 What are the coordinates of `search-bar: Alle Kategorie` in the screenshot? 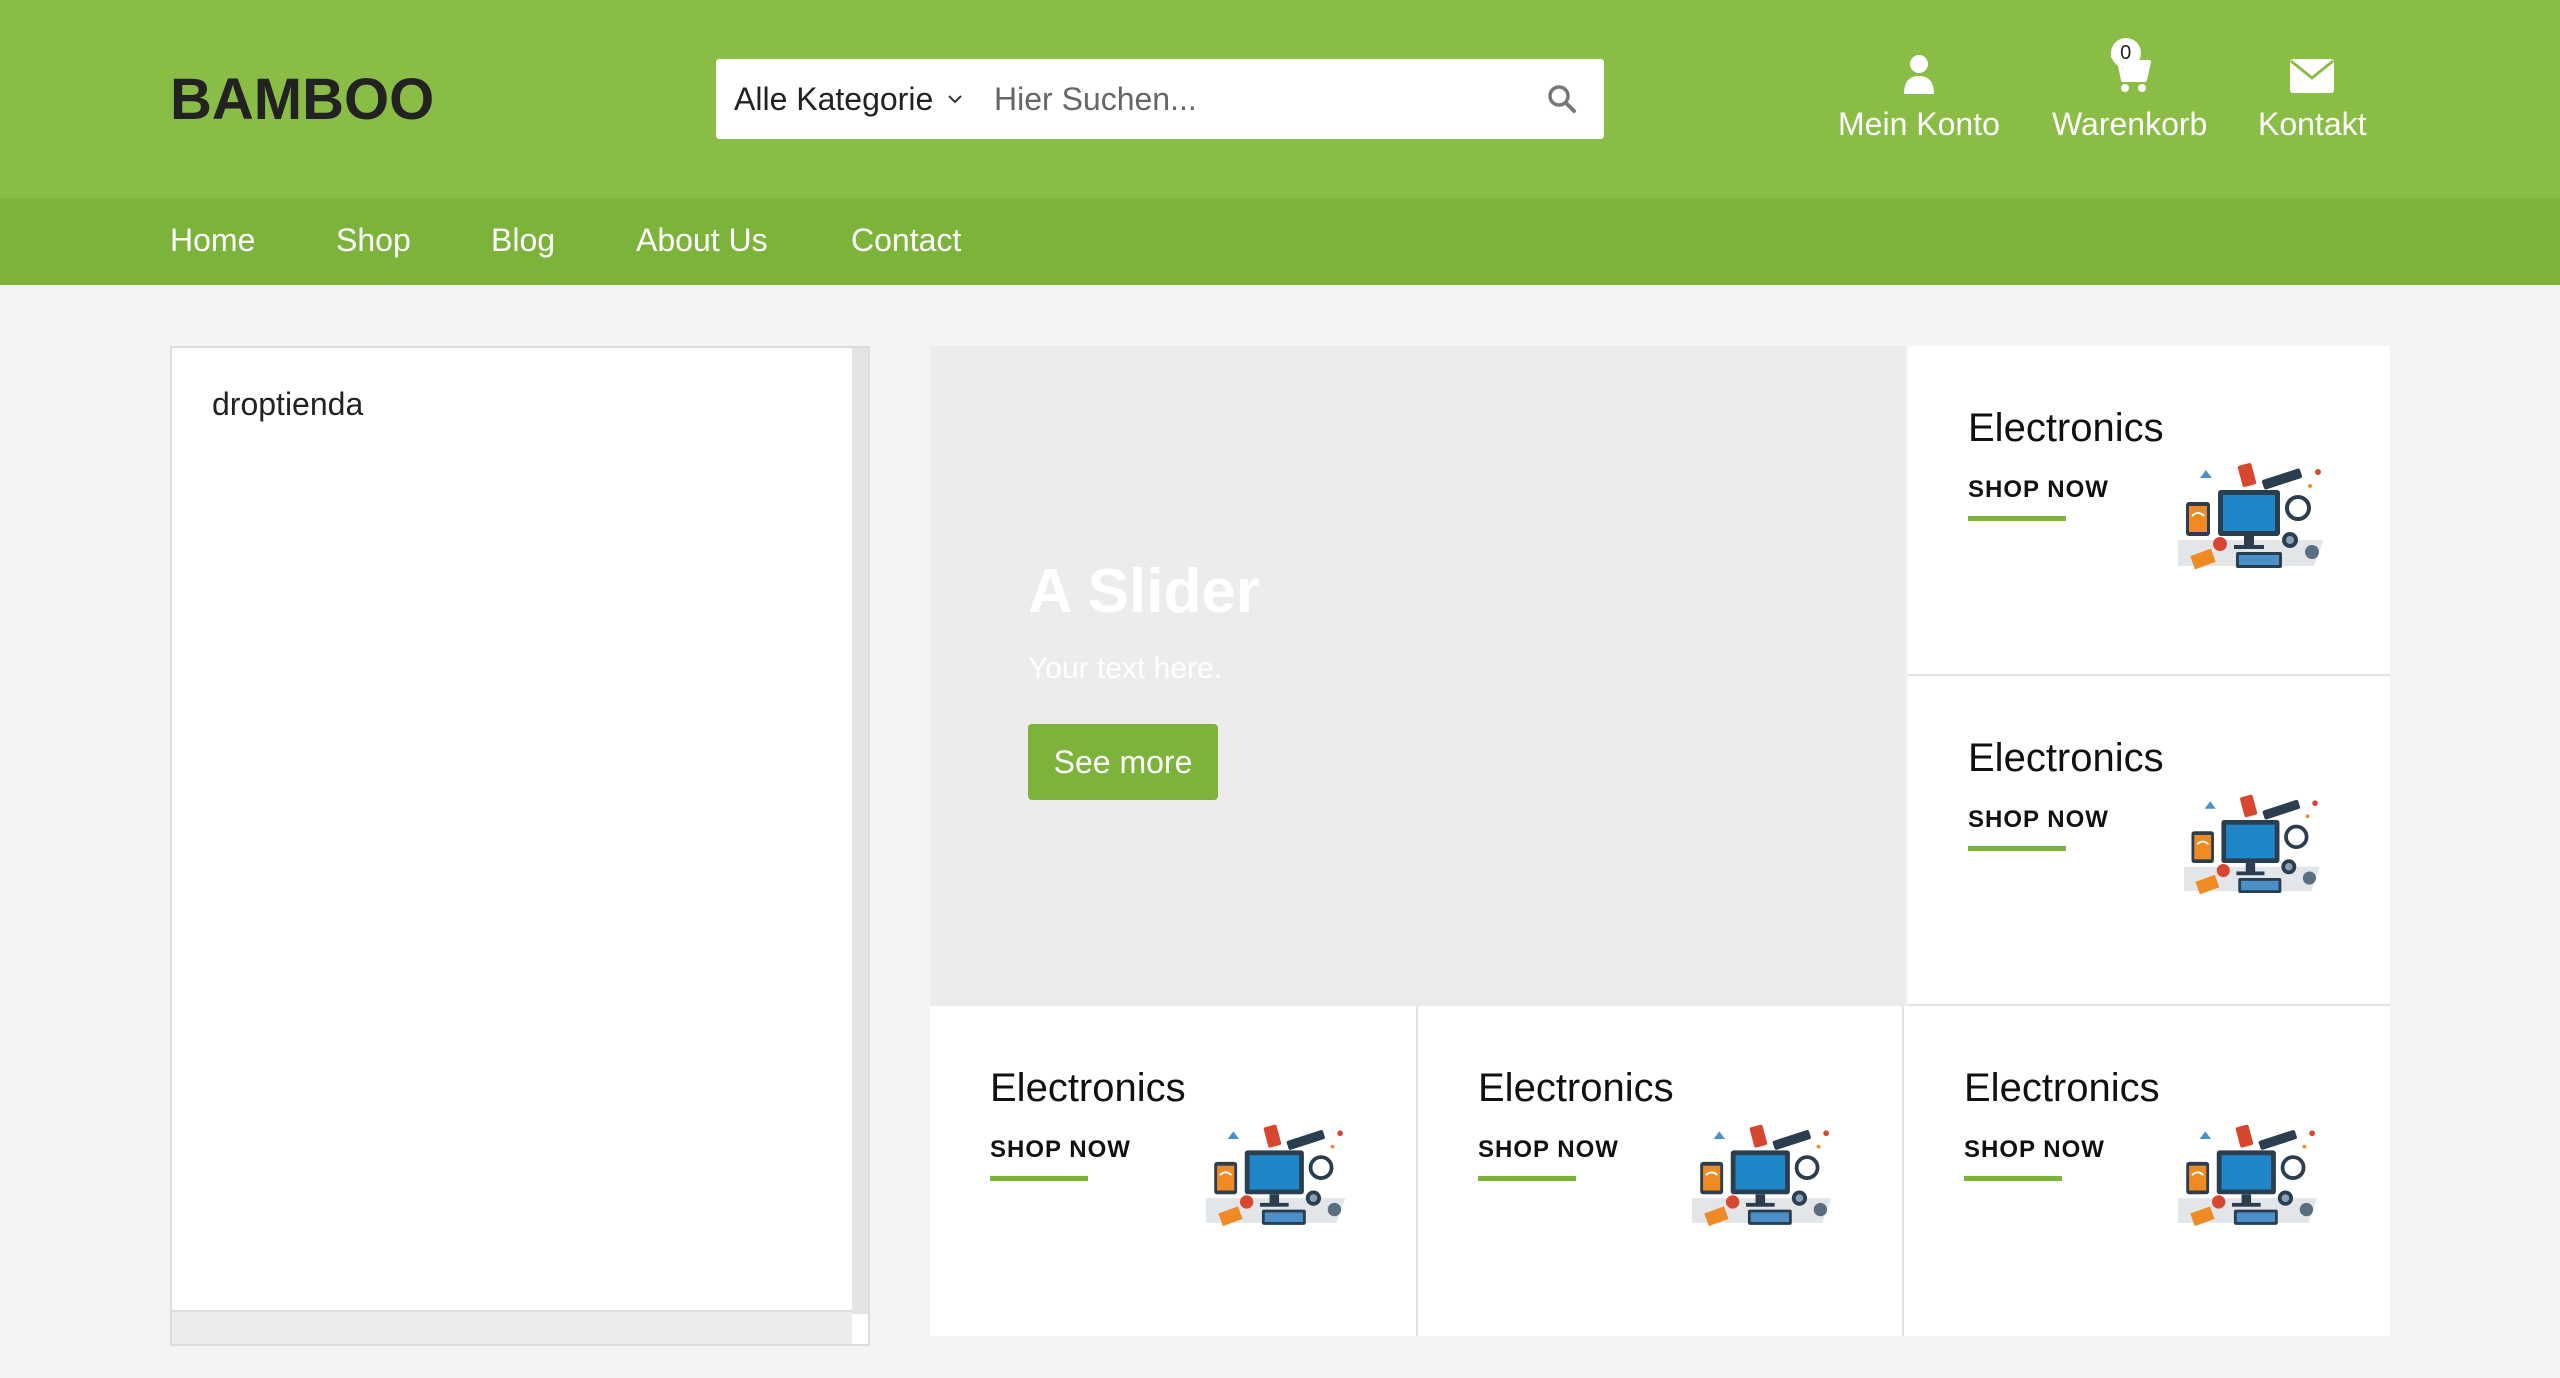 It's located at (1160, 99).